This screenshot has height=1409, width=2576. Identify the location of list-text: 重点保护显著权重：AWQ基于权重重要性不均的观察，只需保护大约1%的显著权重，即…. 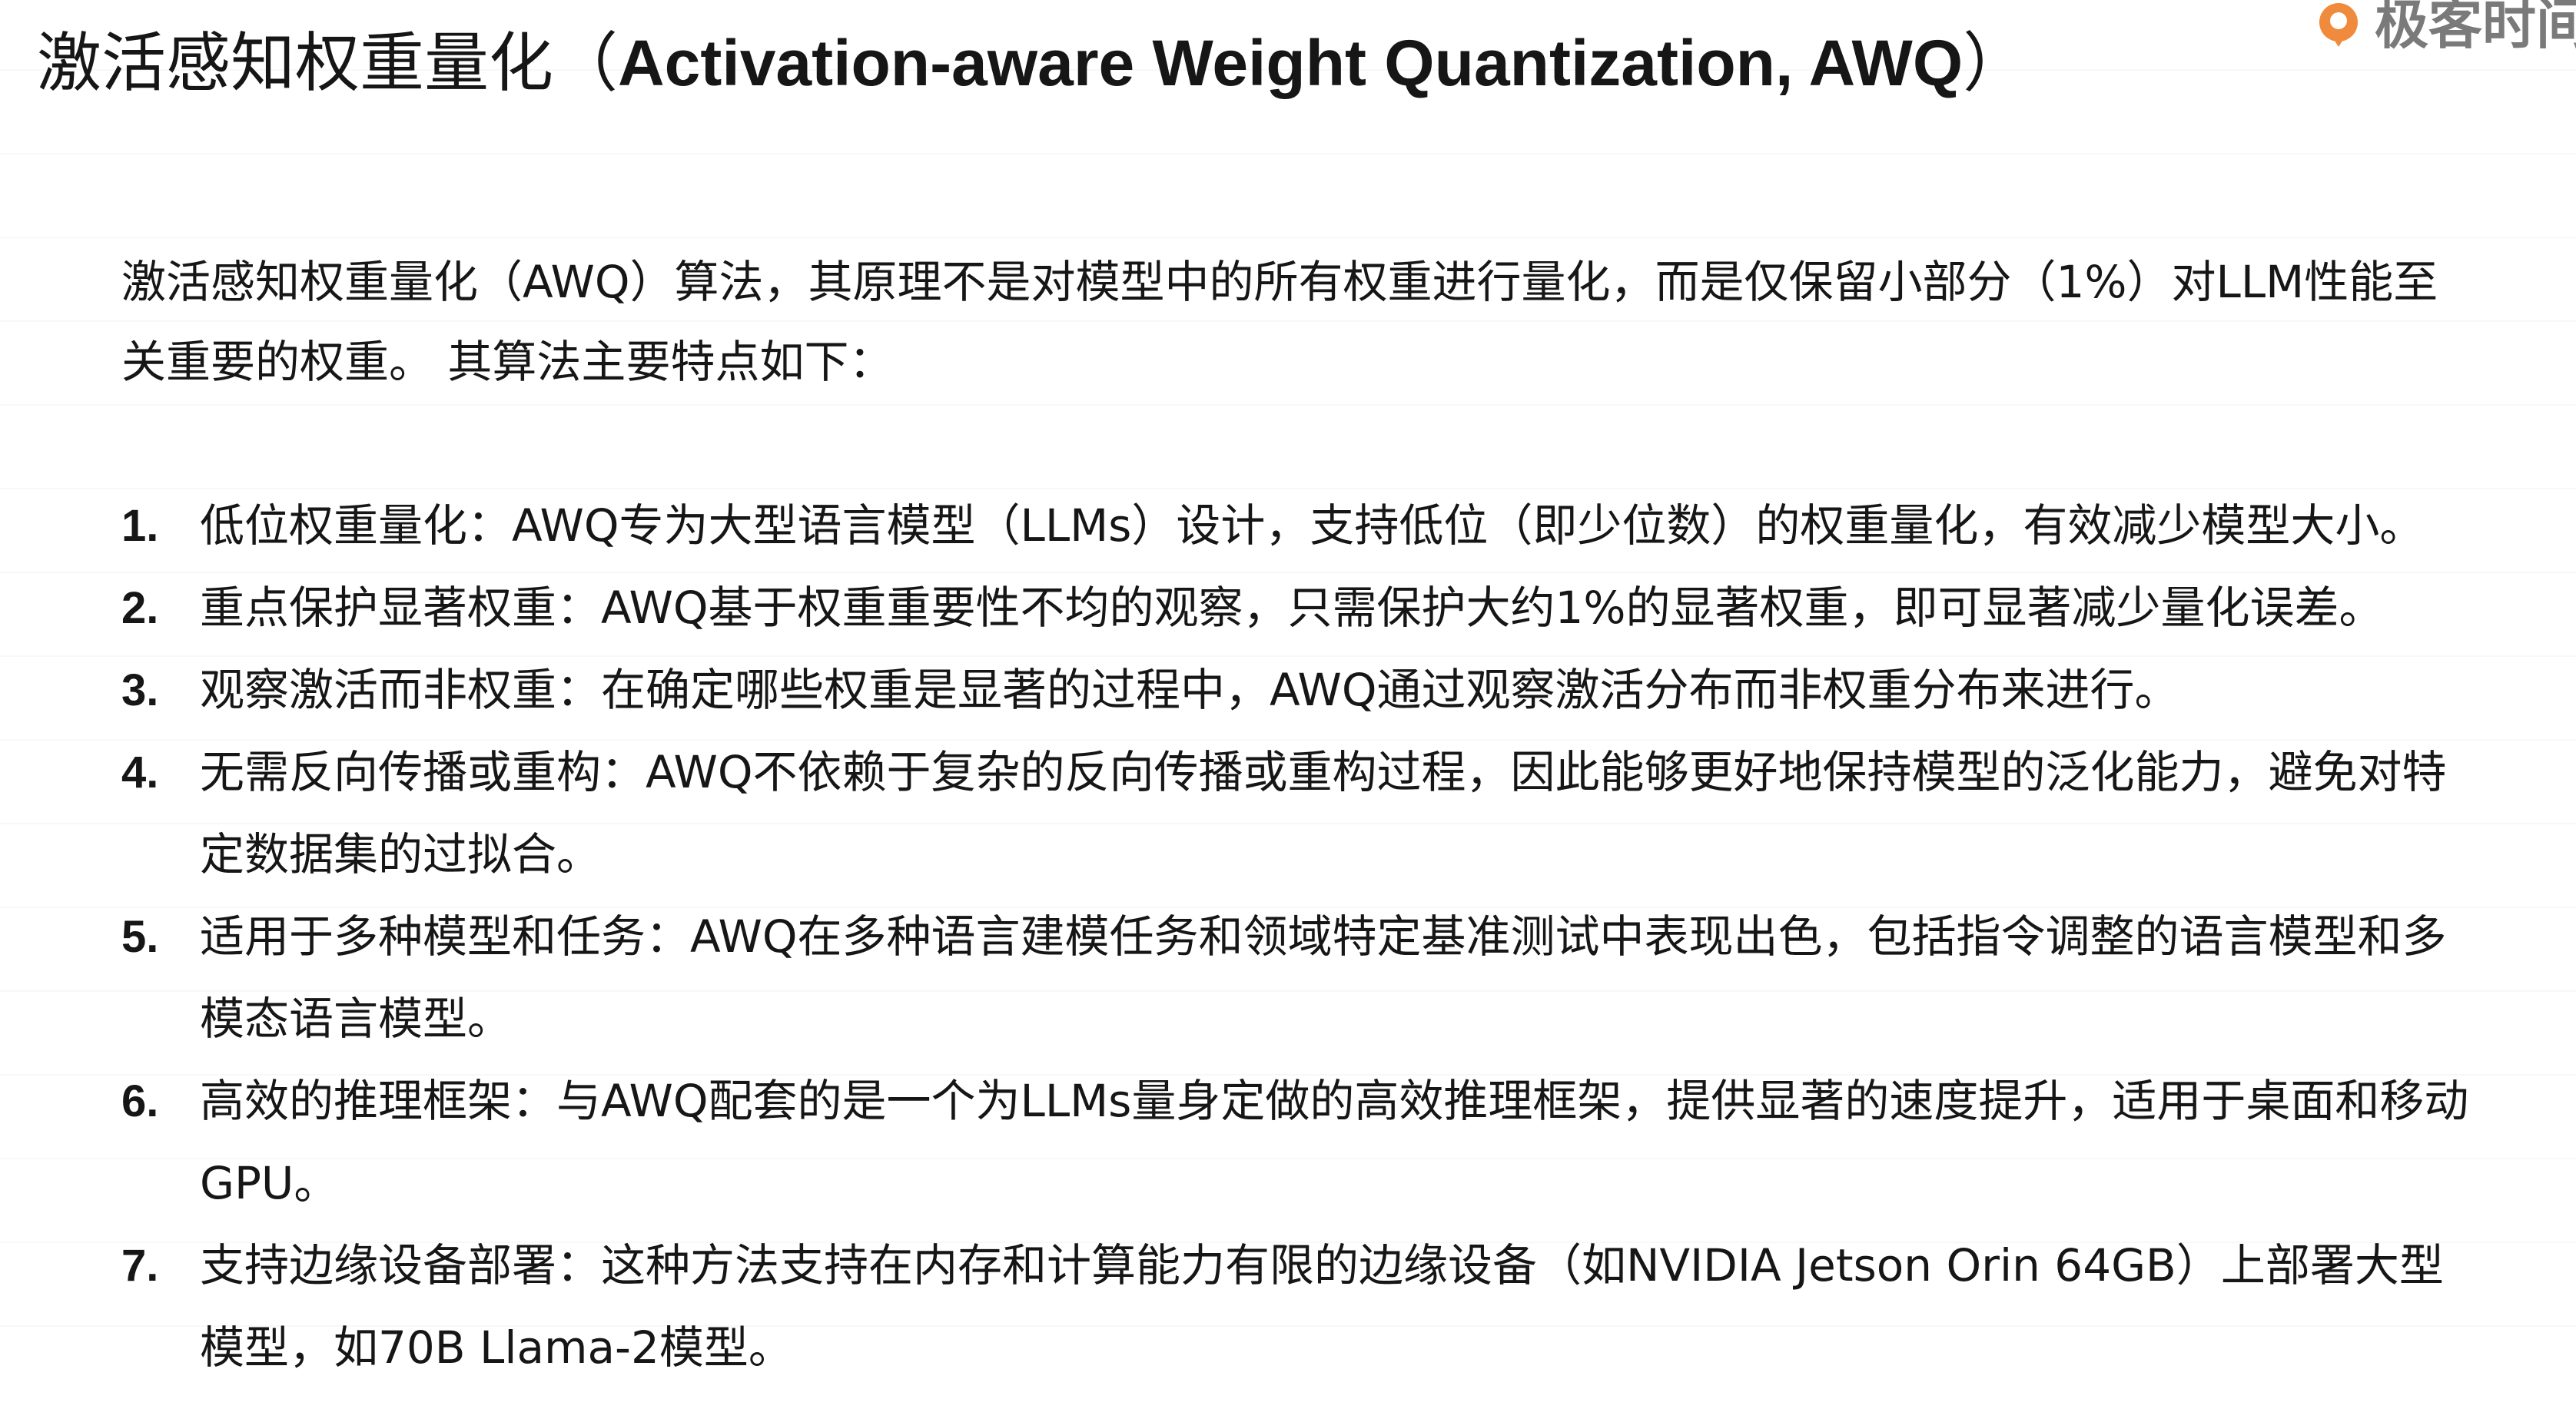
(1292, 608).